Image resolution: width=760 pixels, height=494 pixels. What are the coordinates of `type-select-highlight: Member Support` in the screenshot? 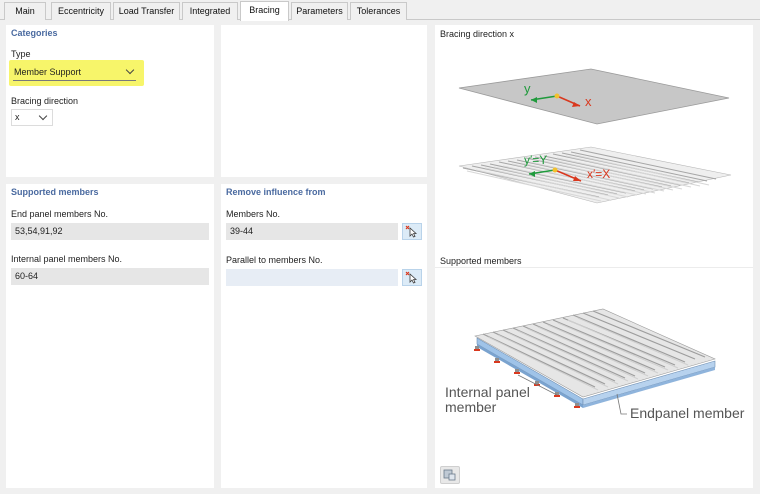 It's located at (76, 73).